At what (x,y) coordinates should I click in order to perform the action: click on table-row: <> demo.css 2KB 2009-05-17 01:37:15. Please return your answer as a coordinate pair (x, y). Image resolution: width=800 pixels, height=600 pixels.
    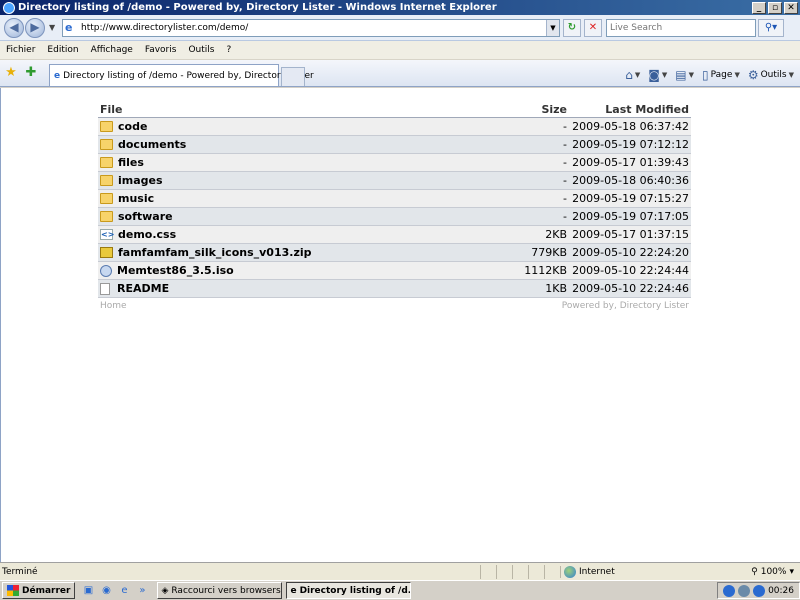
    Looking at the image, I should click on (394, 235).